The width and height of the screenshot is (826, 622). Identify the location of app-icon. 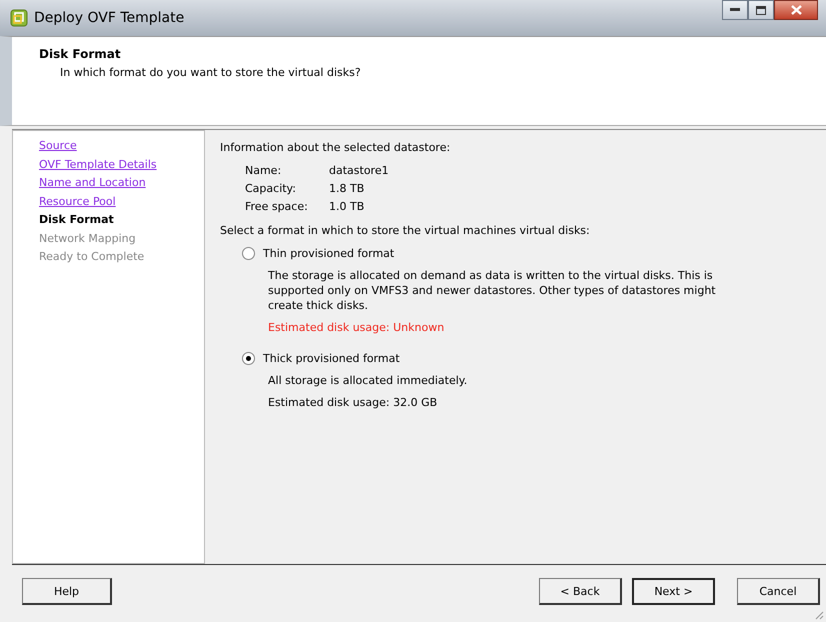
(19, 18).